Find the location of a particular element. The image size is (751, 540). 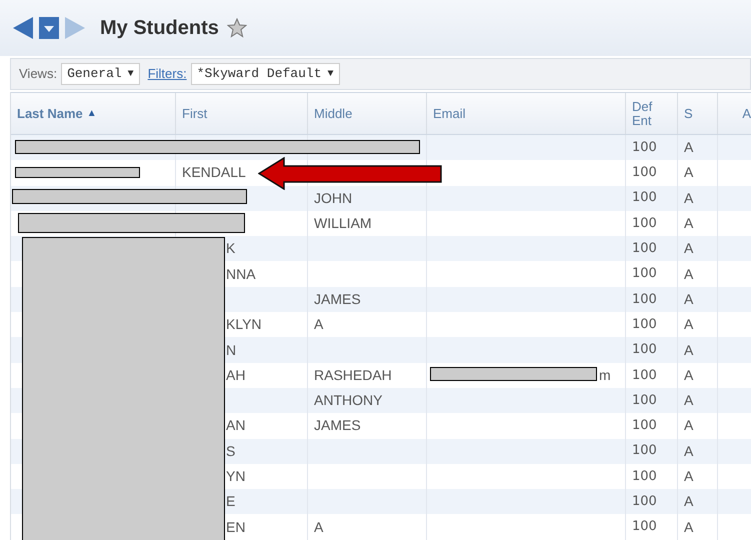

views-select: General ▼ is located at coordinates (100, 74).